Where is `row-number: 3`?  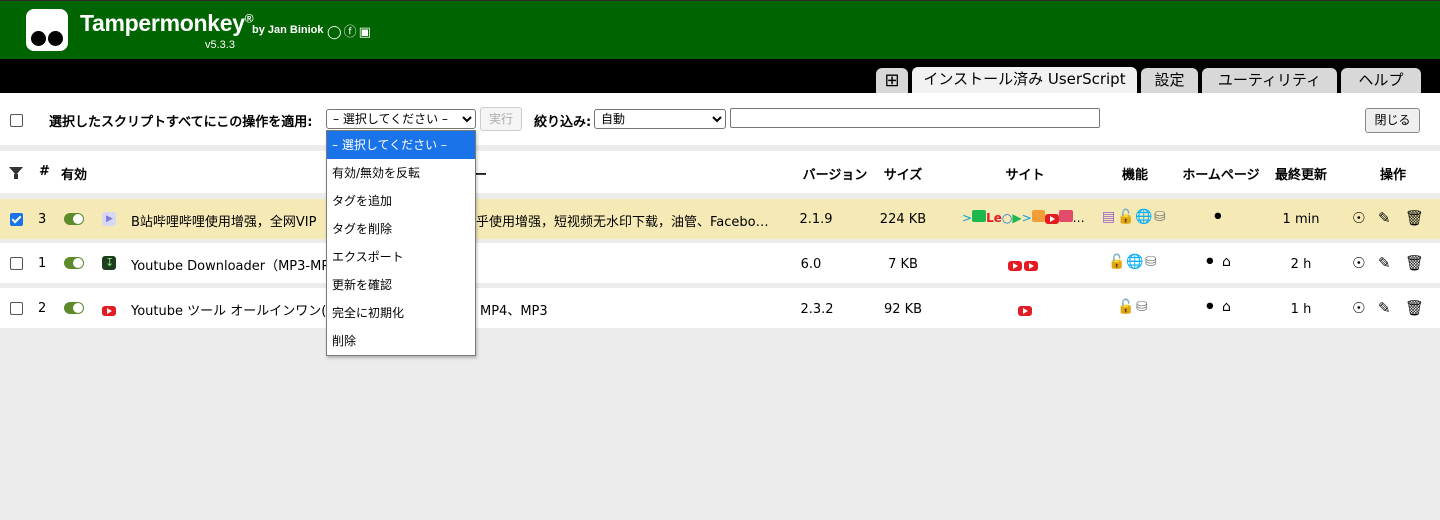
row-number: 3 is located at coordinates (42, 219).